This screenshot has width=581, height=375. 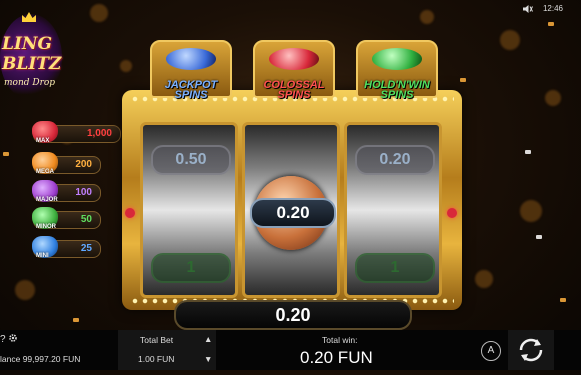 I want to click on jackpot-mega: MEGA 200, so click(x=66, y=163).